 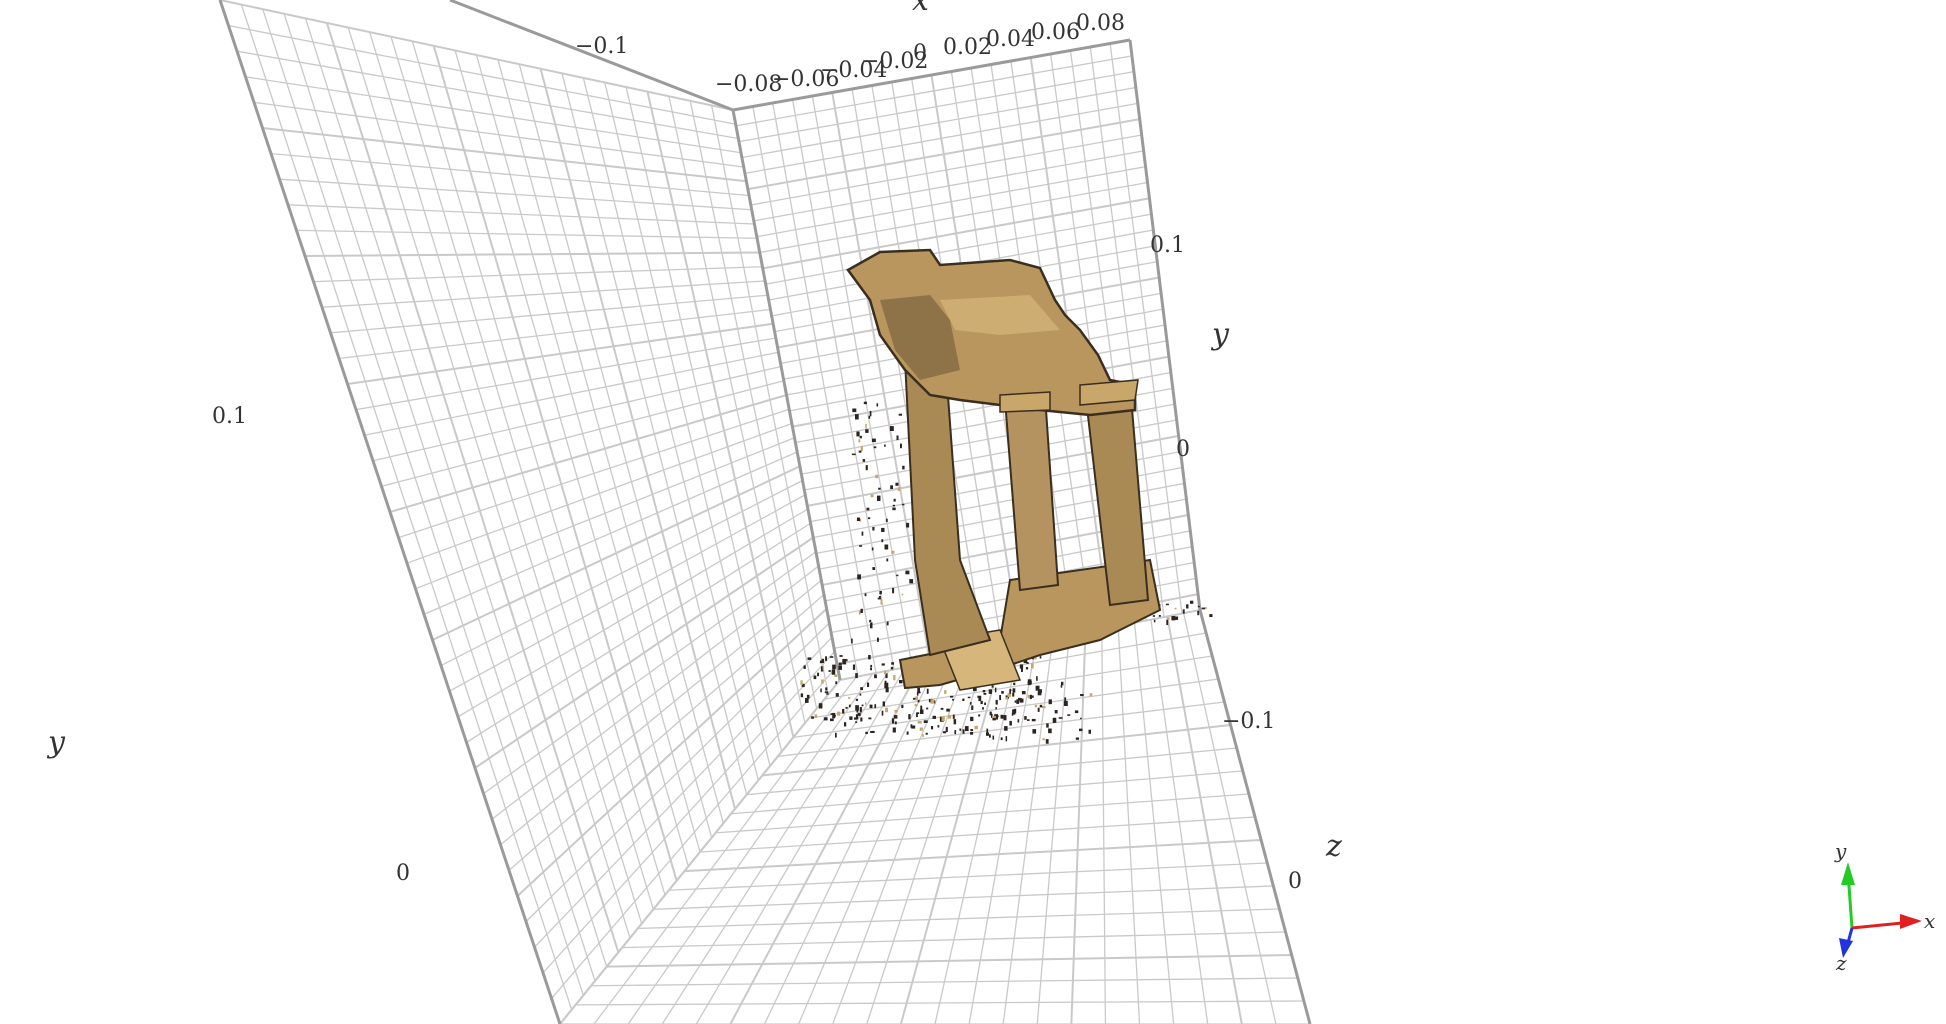 What do you see at coordinates (1248, 721) in the screenshot?
I see `z-tick-label: −0.1` at bounding box center [1248, 721].